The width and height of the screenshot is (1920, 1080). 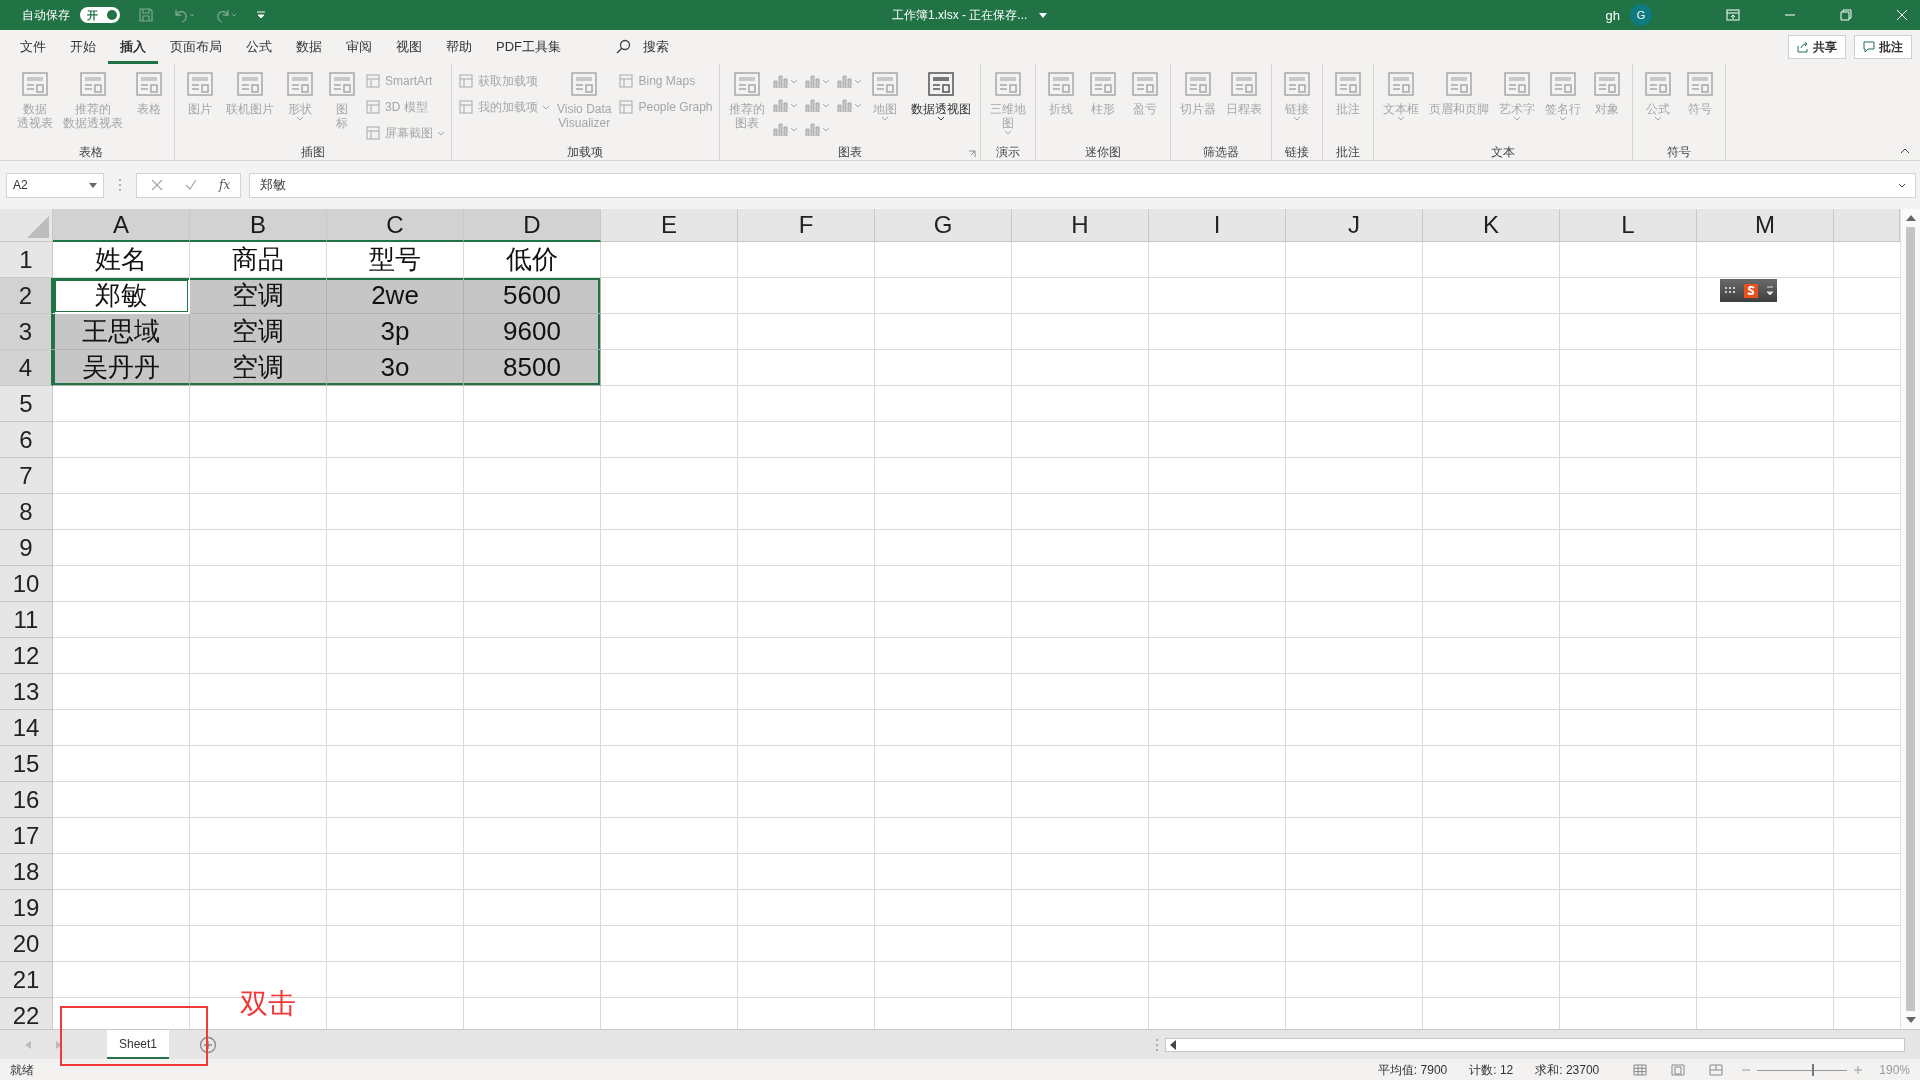 What do you see at coordinates (26, 836) in the screenshot?
I see `row-header: 17` at bounding box center [26, 836].